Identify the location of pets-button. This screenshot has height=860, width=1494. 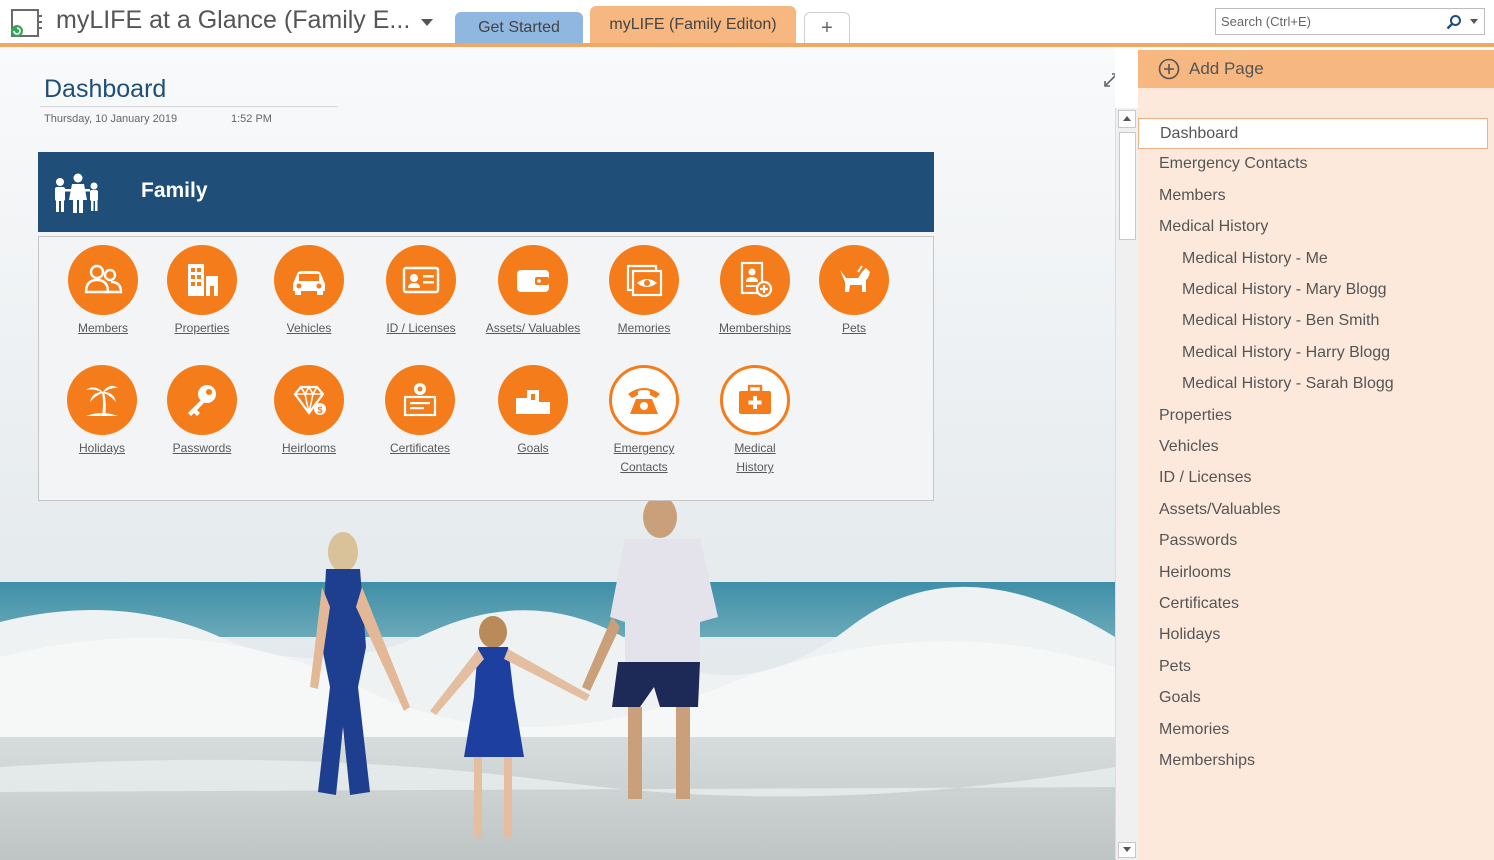
(854, 280).